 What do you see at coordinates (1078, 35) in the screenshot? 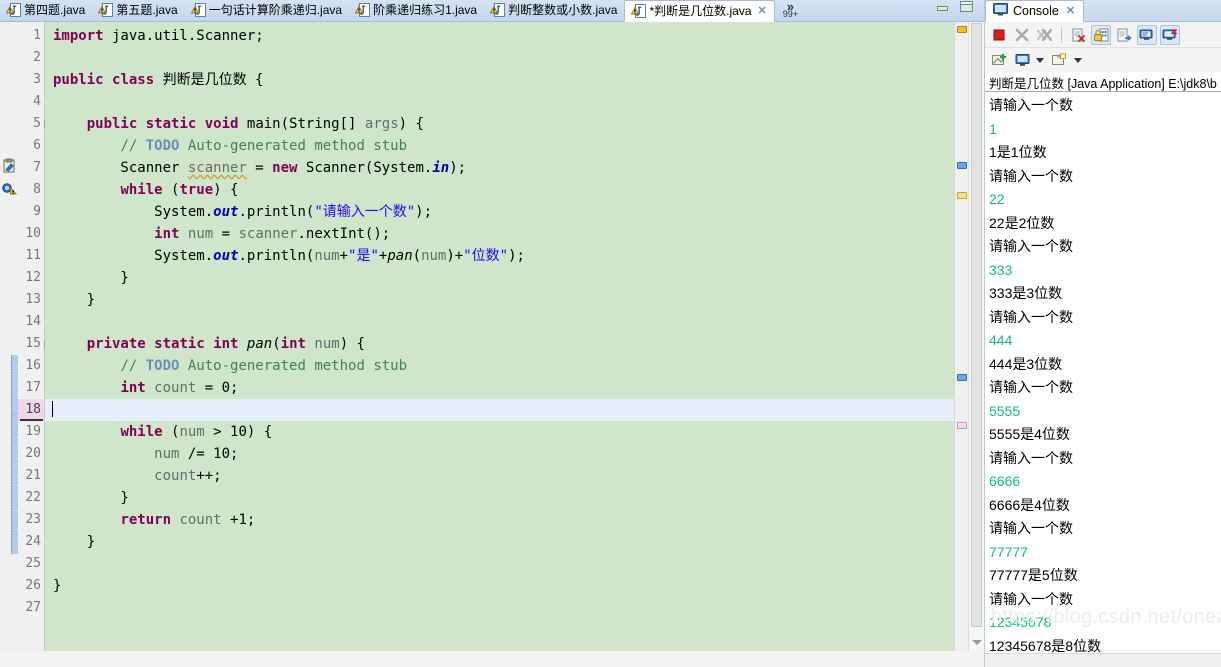
I see `clear-console-button` at bounding box center [1078, 35].